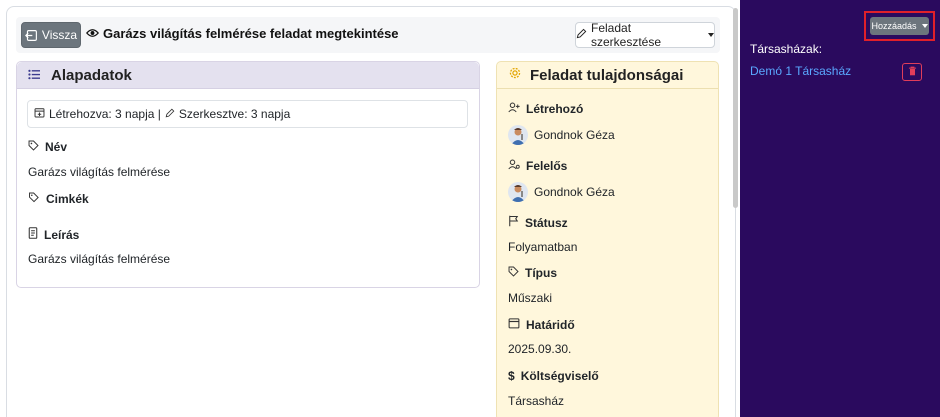 The width and height of the screenshot is (940, 417). I want to click on description-value: Garázs világítás felmérése, so click(99, 259).